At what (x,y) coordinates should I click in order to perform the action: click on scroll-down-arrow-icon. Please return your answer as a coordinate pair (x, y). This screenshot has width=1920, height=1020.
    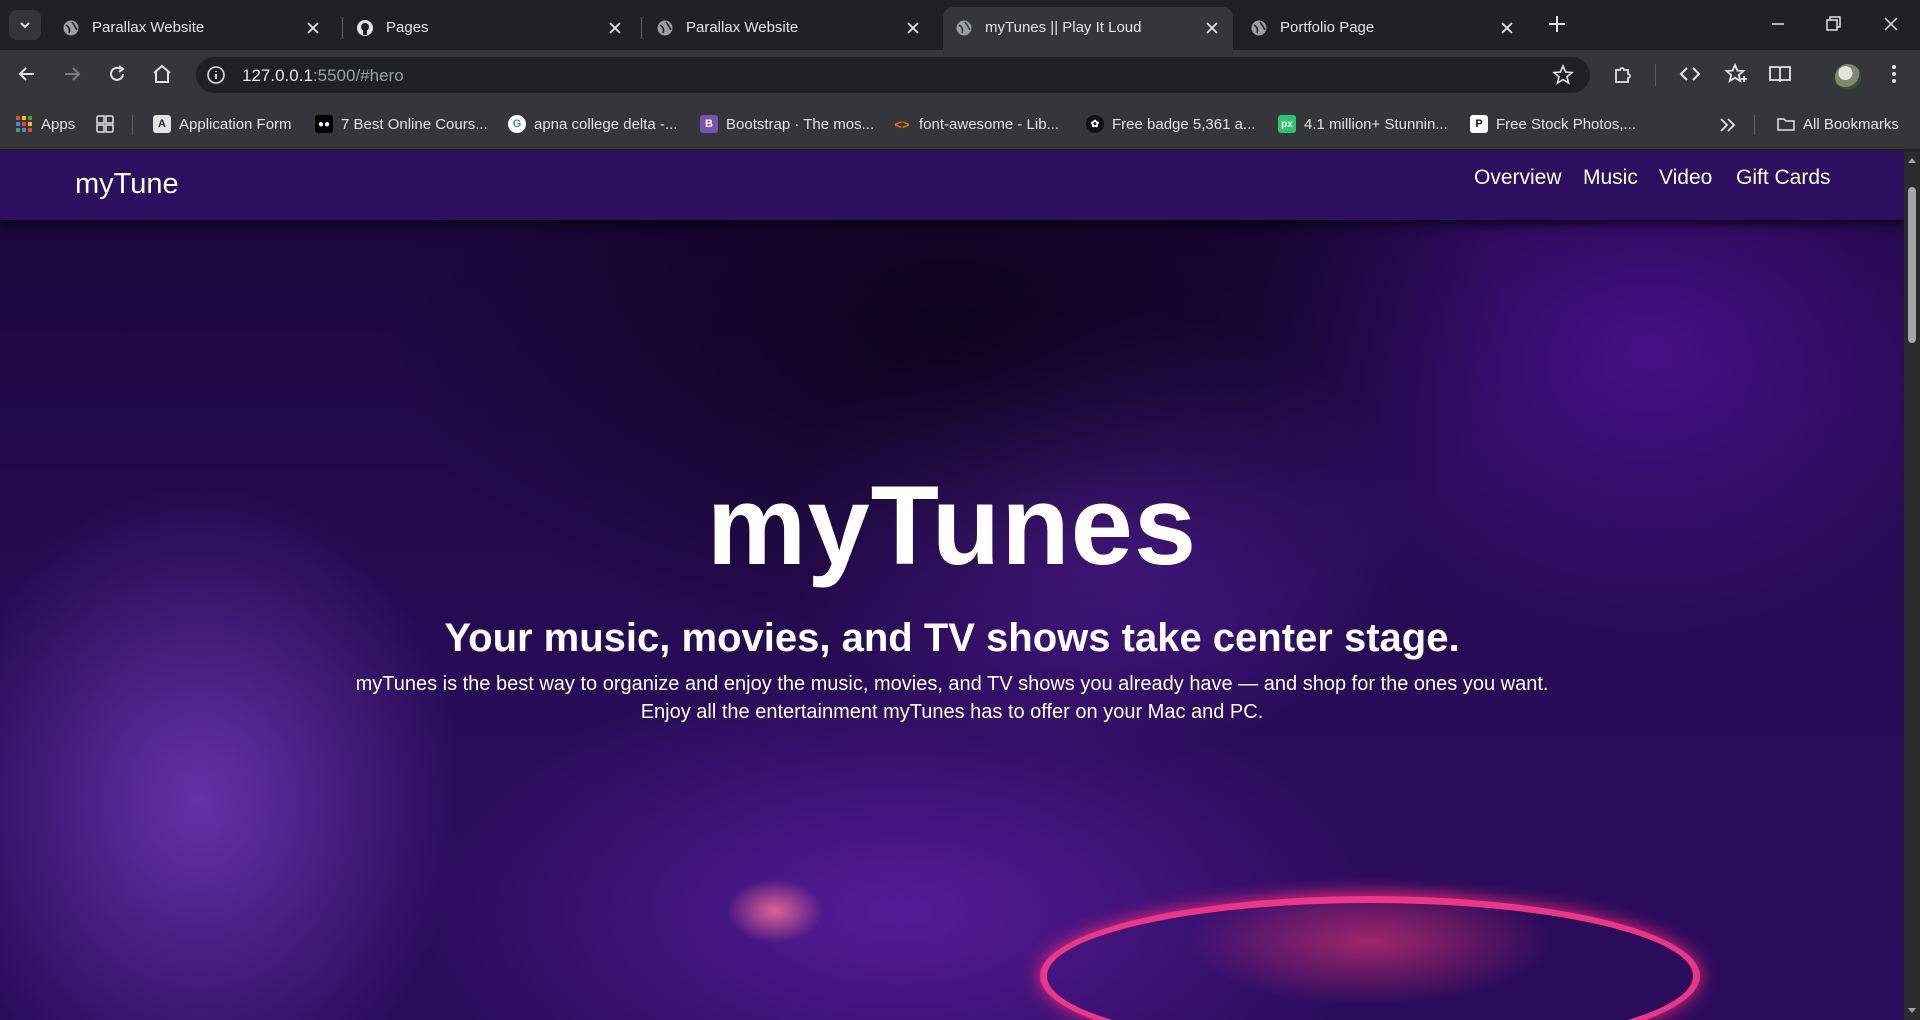
    Looking at the image, I should click on (1912, 1011).